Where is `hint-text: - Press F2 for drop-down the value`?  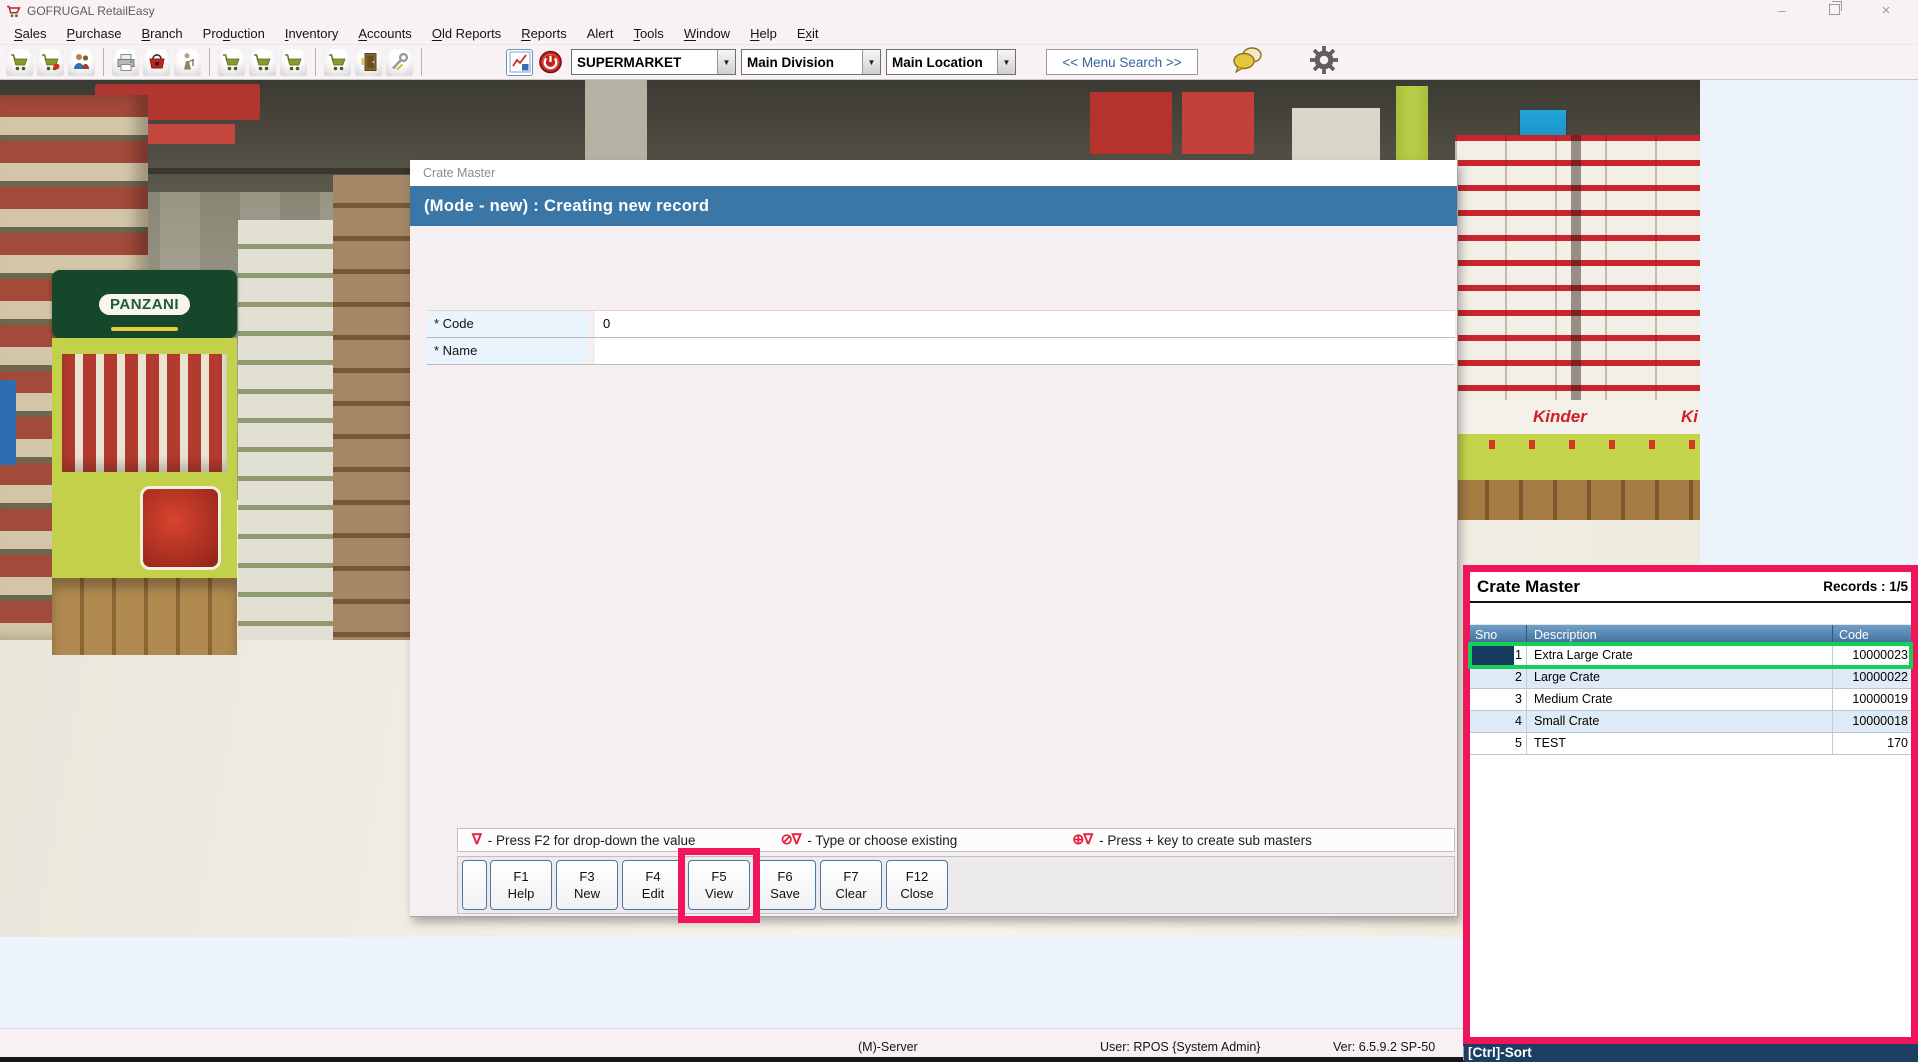 hint-text: - Press F2 for drop-down the value is located at coordinates (591, 840).